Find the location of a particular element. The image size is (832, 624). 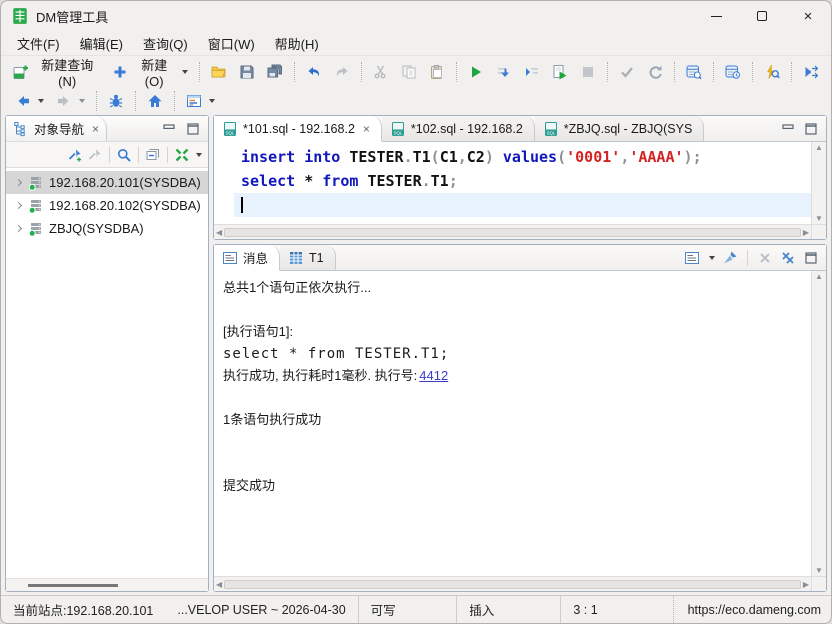

output-tab-messages: 消息 is located at coordinates (247, 258).